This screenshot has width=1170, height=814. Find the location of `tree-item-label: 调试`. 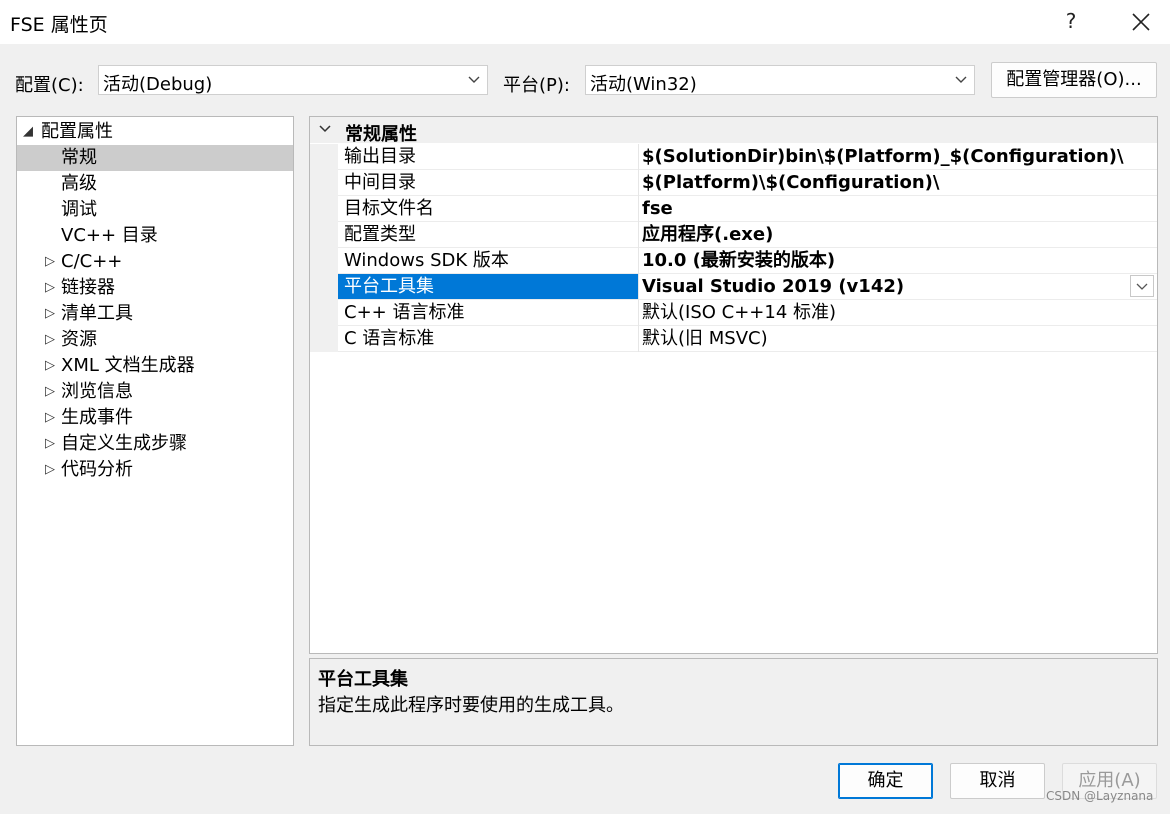

tree-item-label: 调试 is located at coordinates (79, 209).